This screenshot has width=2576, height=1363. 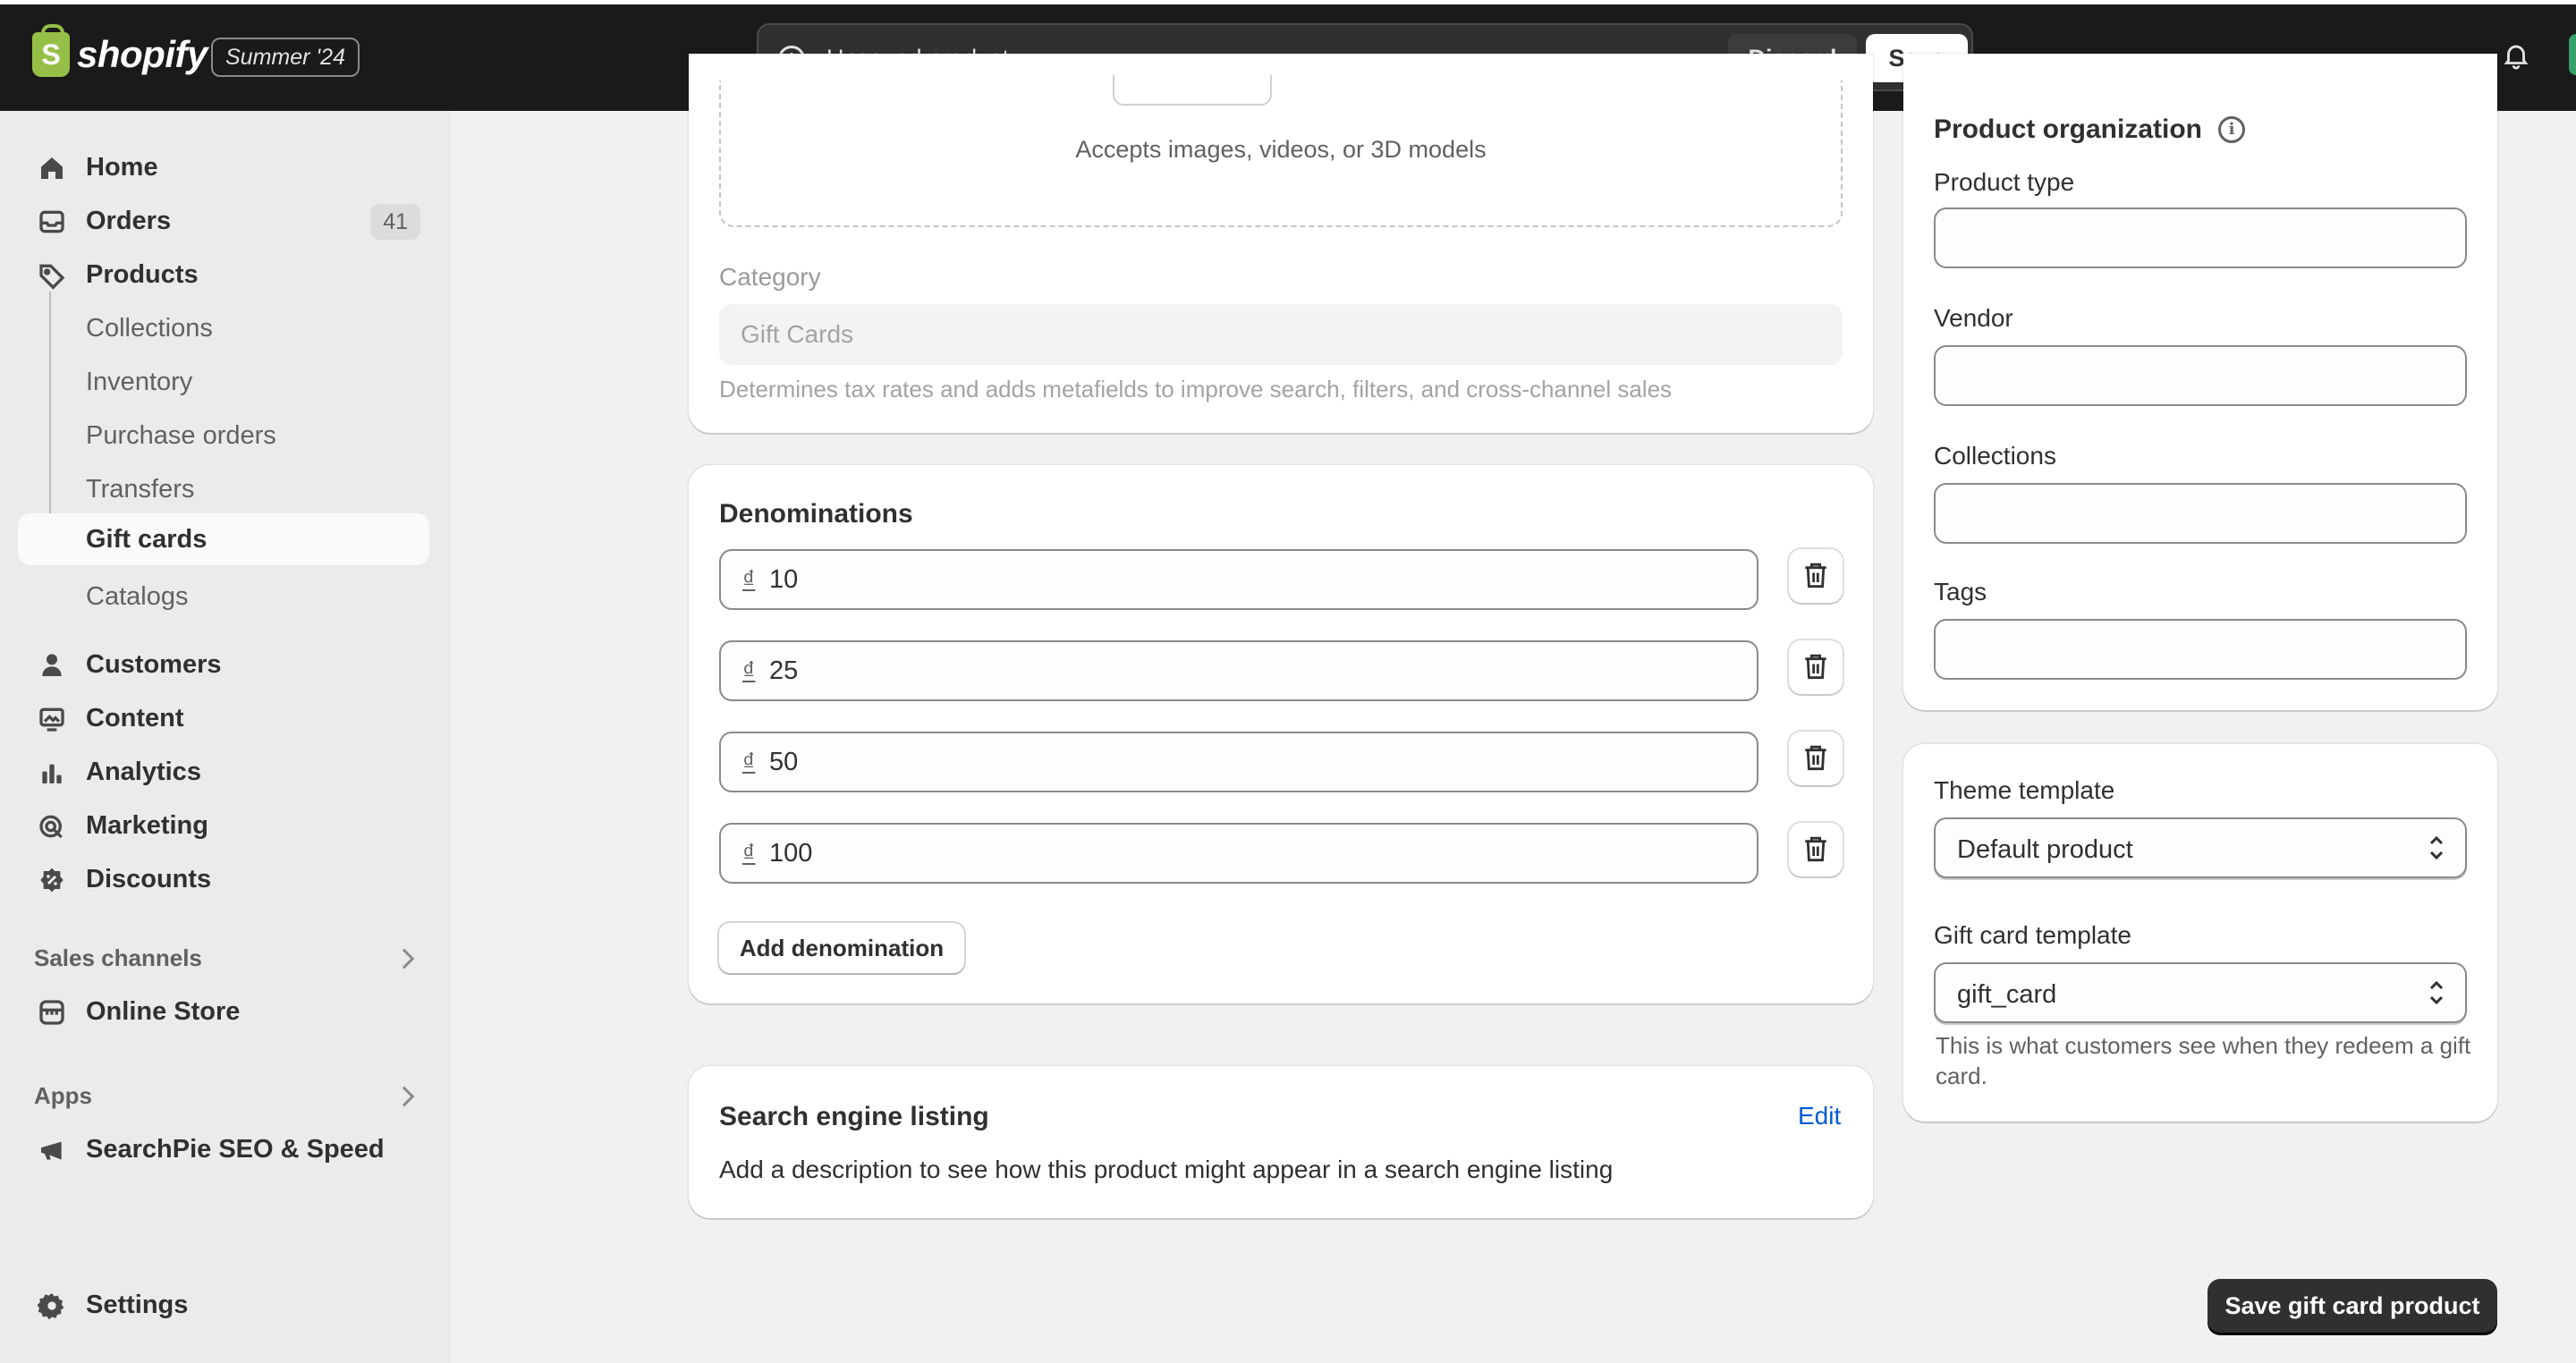 What do you see at coordinates (139, 382) in the screenshot?
I see `sidebar-item-label: Inventory` at bounding box center [139, 382].